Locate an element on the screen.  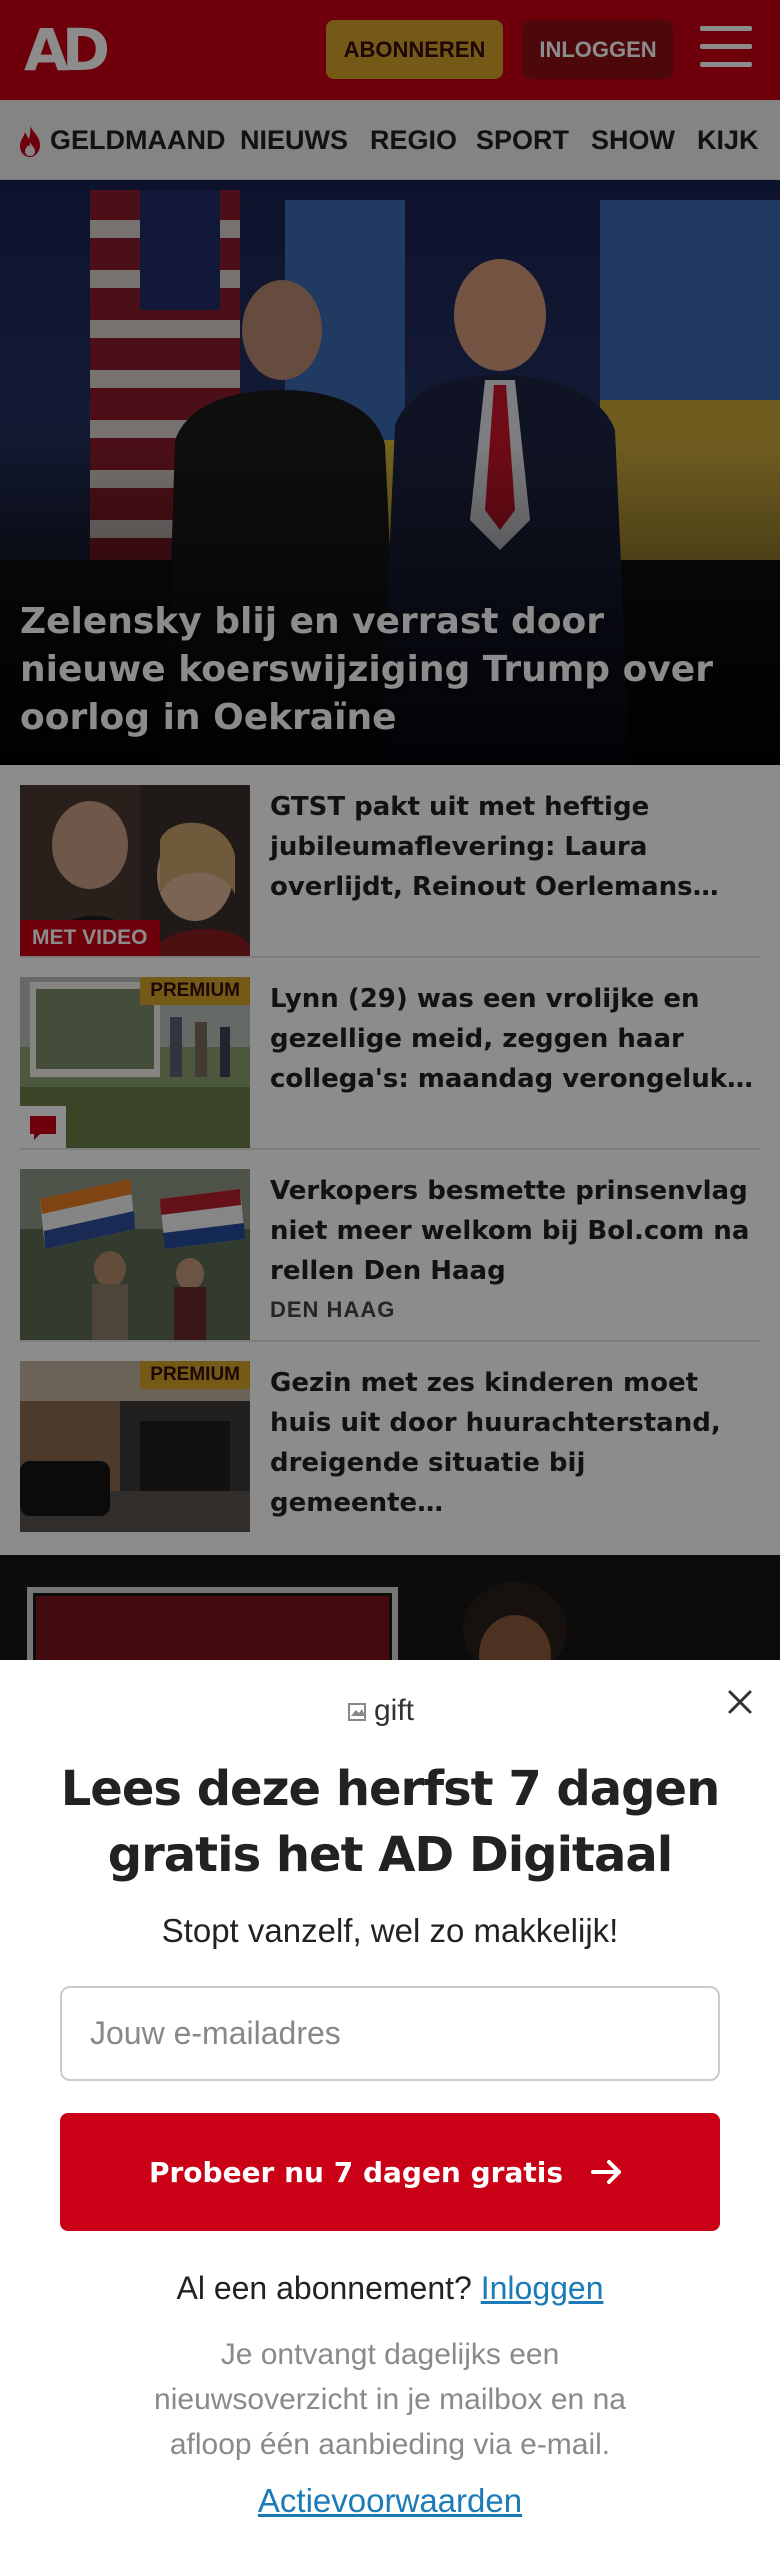
trial-button: Probeer nu 7 dagen gratis is located at coordinates (390, 2172).